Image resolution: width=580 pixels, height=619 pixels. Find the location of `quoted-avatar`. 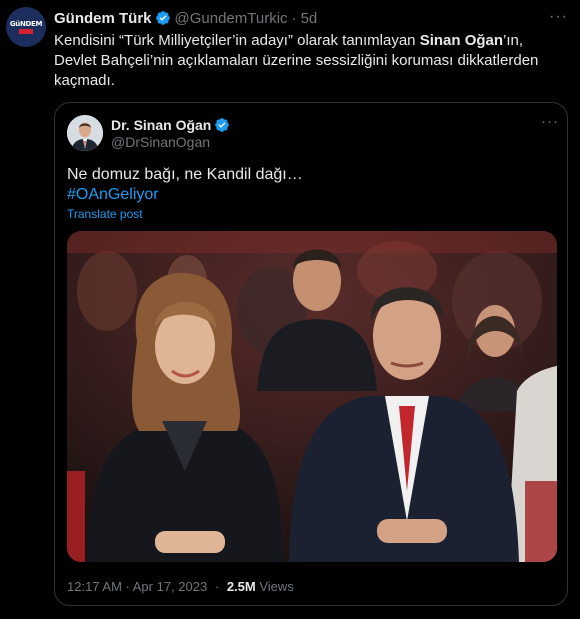

quoted-avatar is located at coordinates (85, 133).